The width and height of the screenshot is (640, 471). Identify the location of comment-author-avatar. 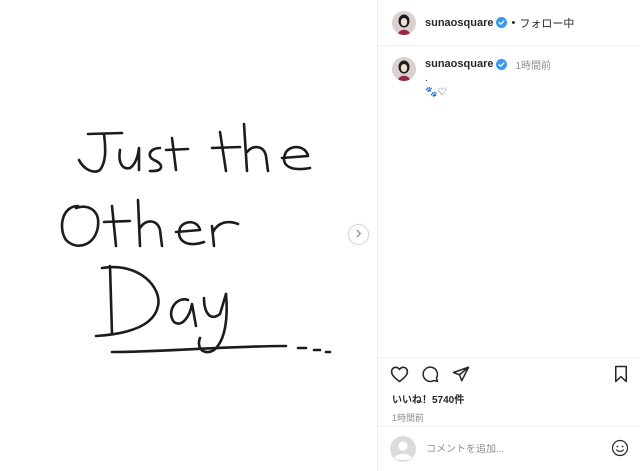
(404, 69).